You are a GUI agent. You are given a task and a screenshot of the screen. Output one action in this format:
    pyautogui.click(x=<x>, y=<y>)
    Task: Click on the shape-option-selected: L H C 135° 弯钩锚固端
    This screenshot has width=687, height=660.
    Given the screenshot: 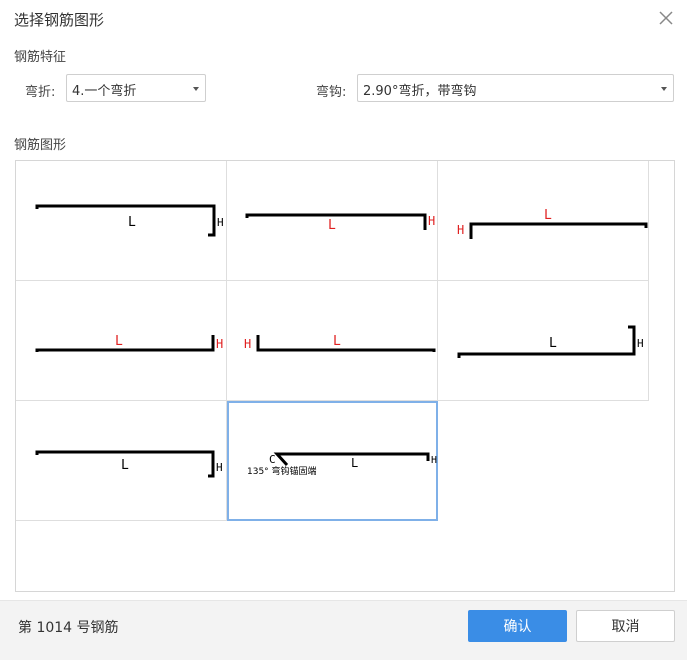 What is the action you would take?
    pyautogui.click(x=332, y=461)
    